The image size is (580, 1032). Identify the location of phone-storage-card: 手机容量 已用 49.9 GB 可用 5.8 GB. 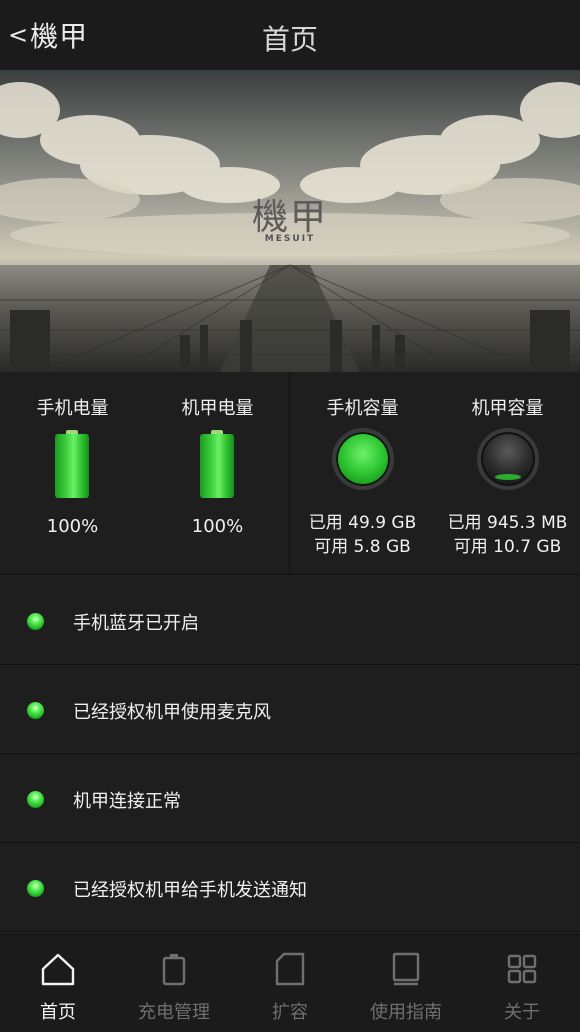
(362, 473).